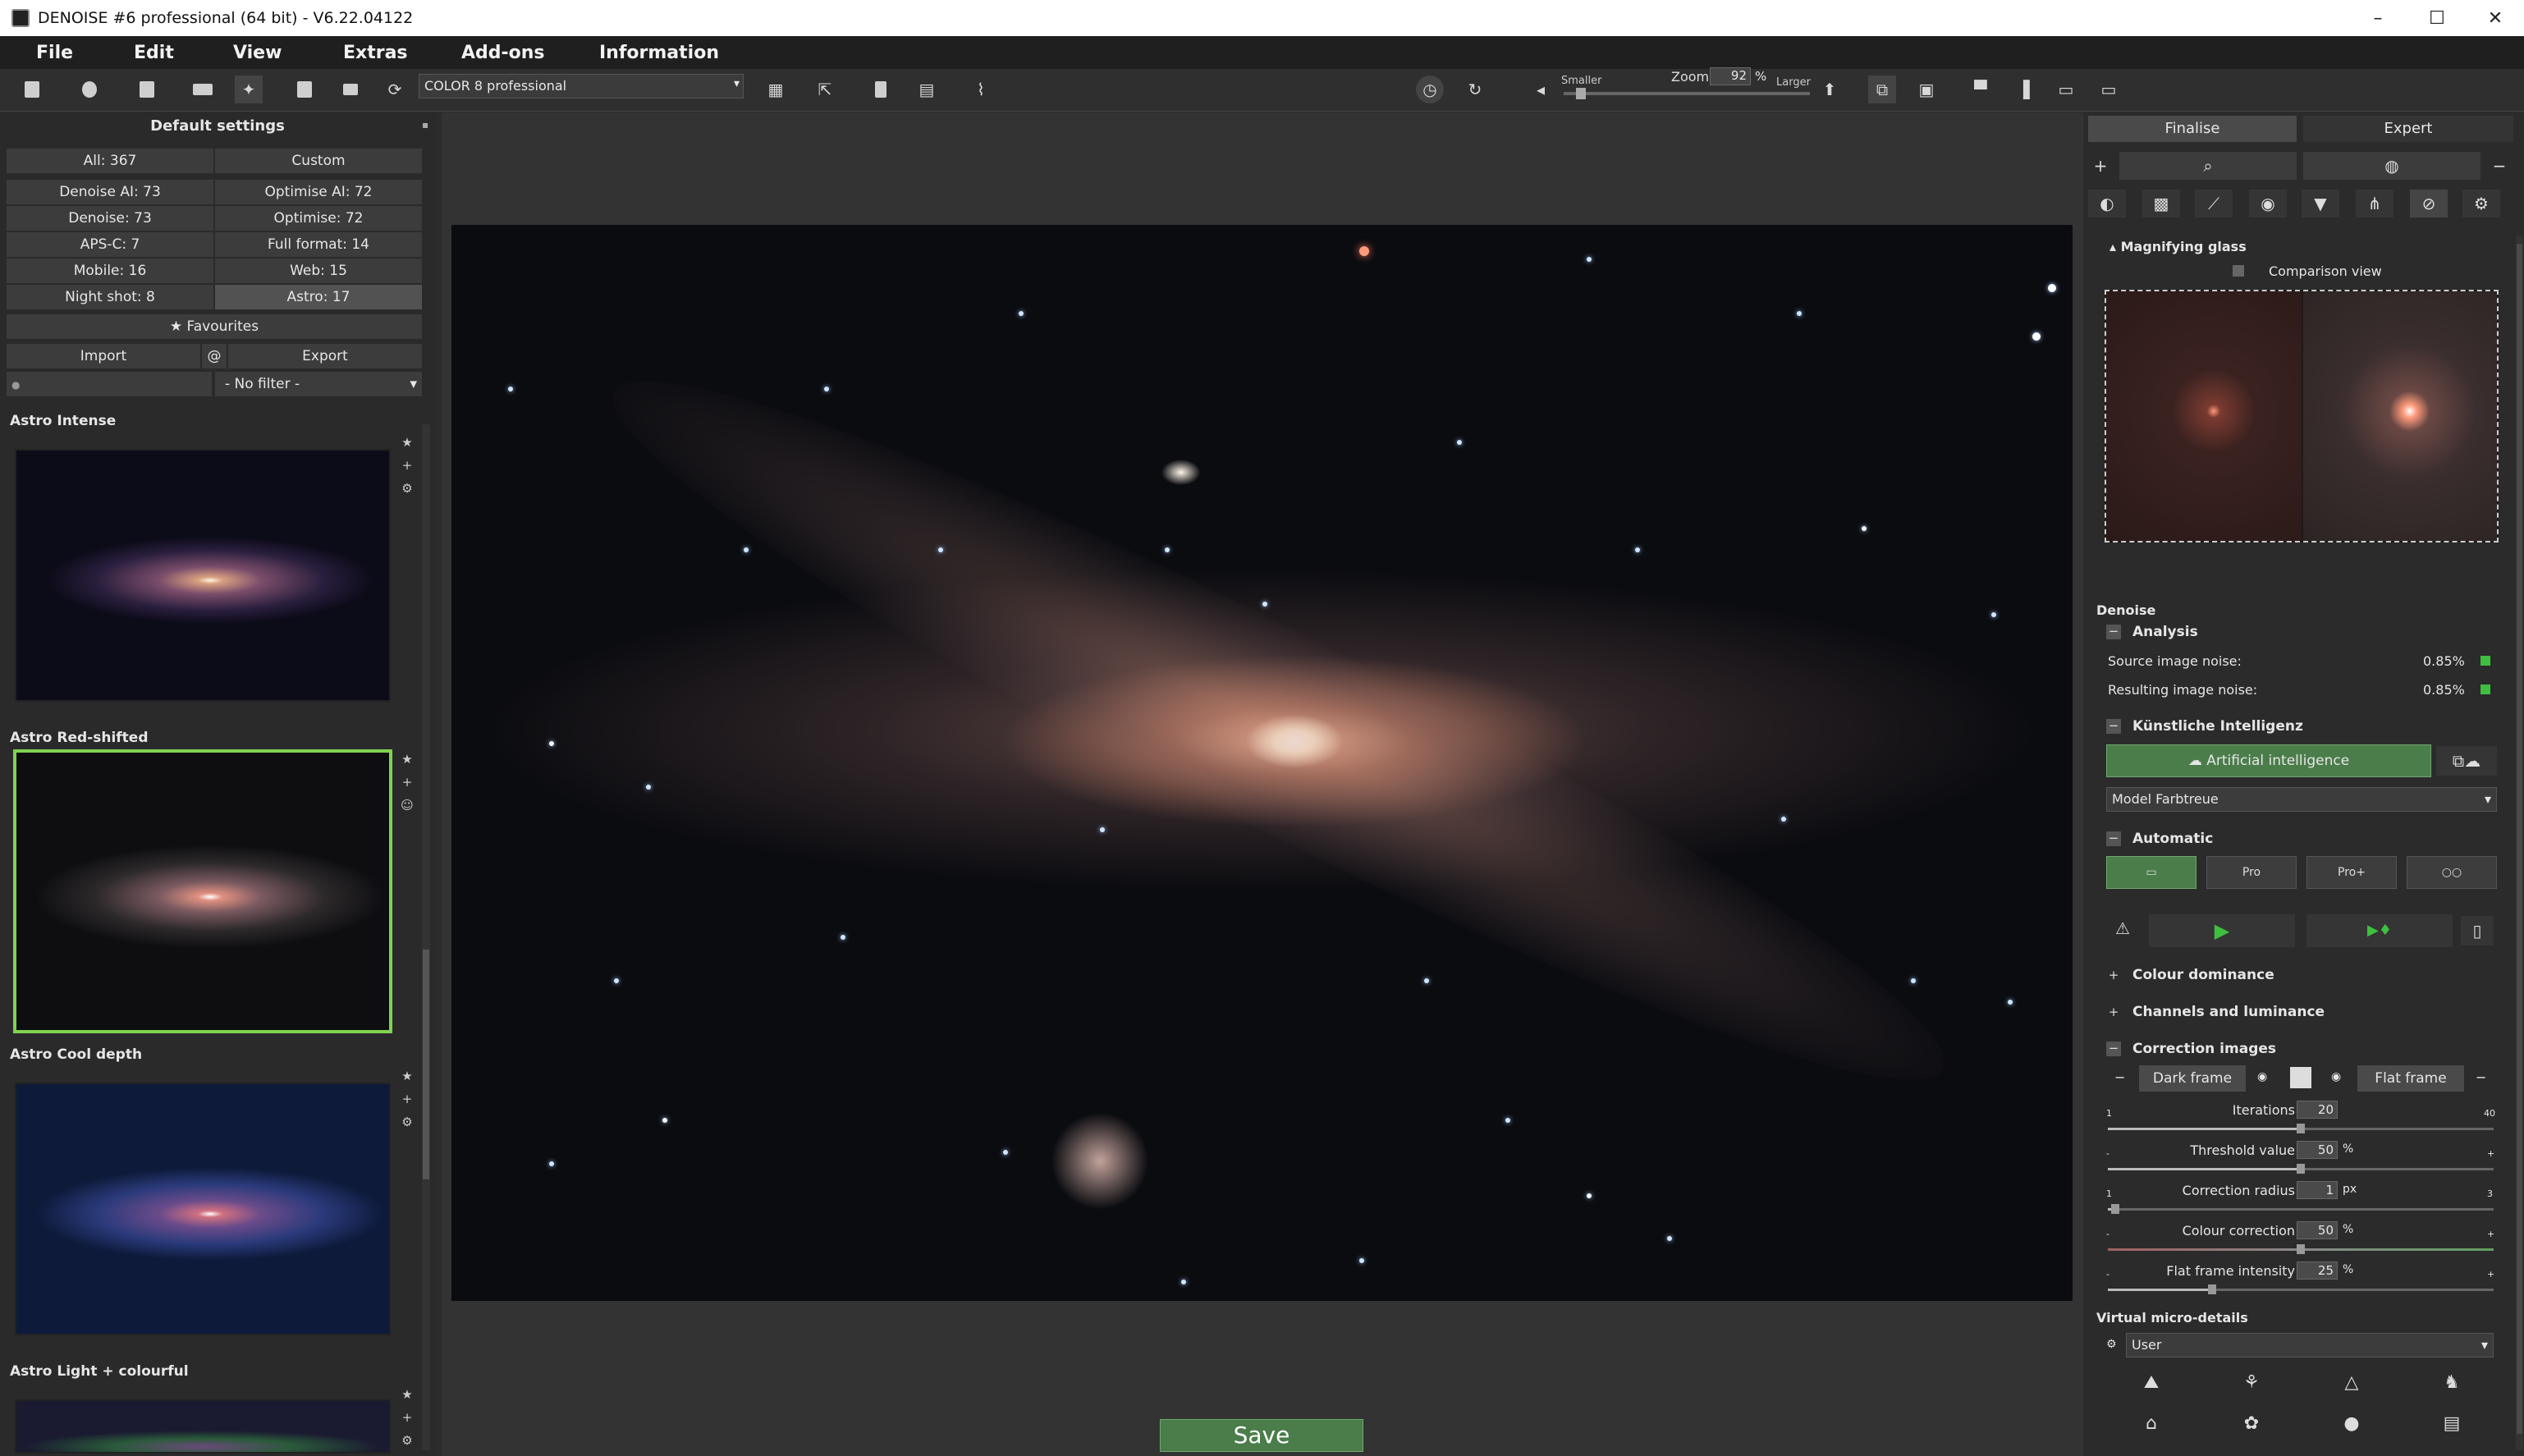 The image size is (2524, 1456). What do you see at coordinates (2300, 1077) in the screenshot?
I see `frame-swap-icon` at bounding box center [2300, 1077].